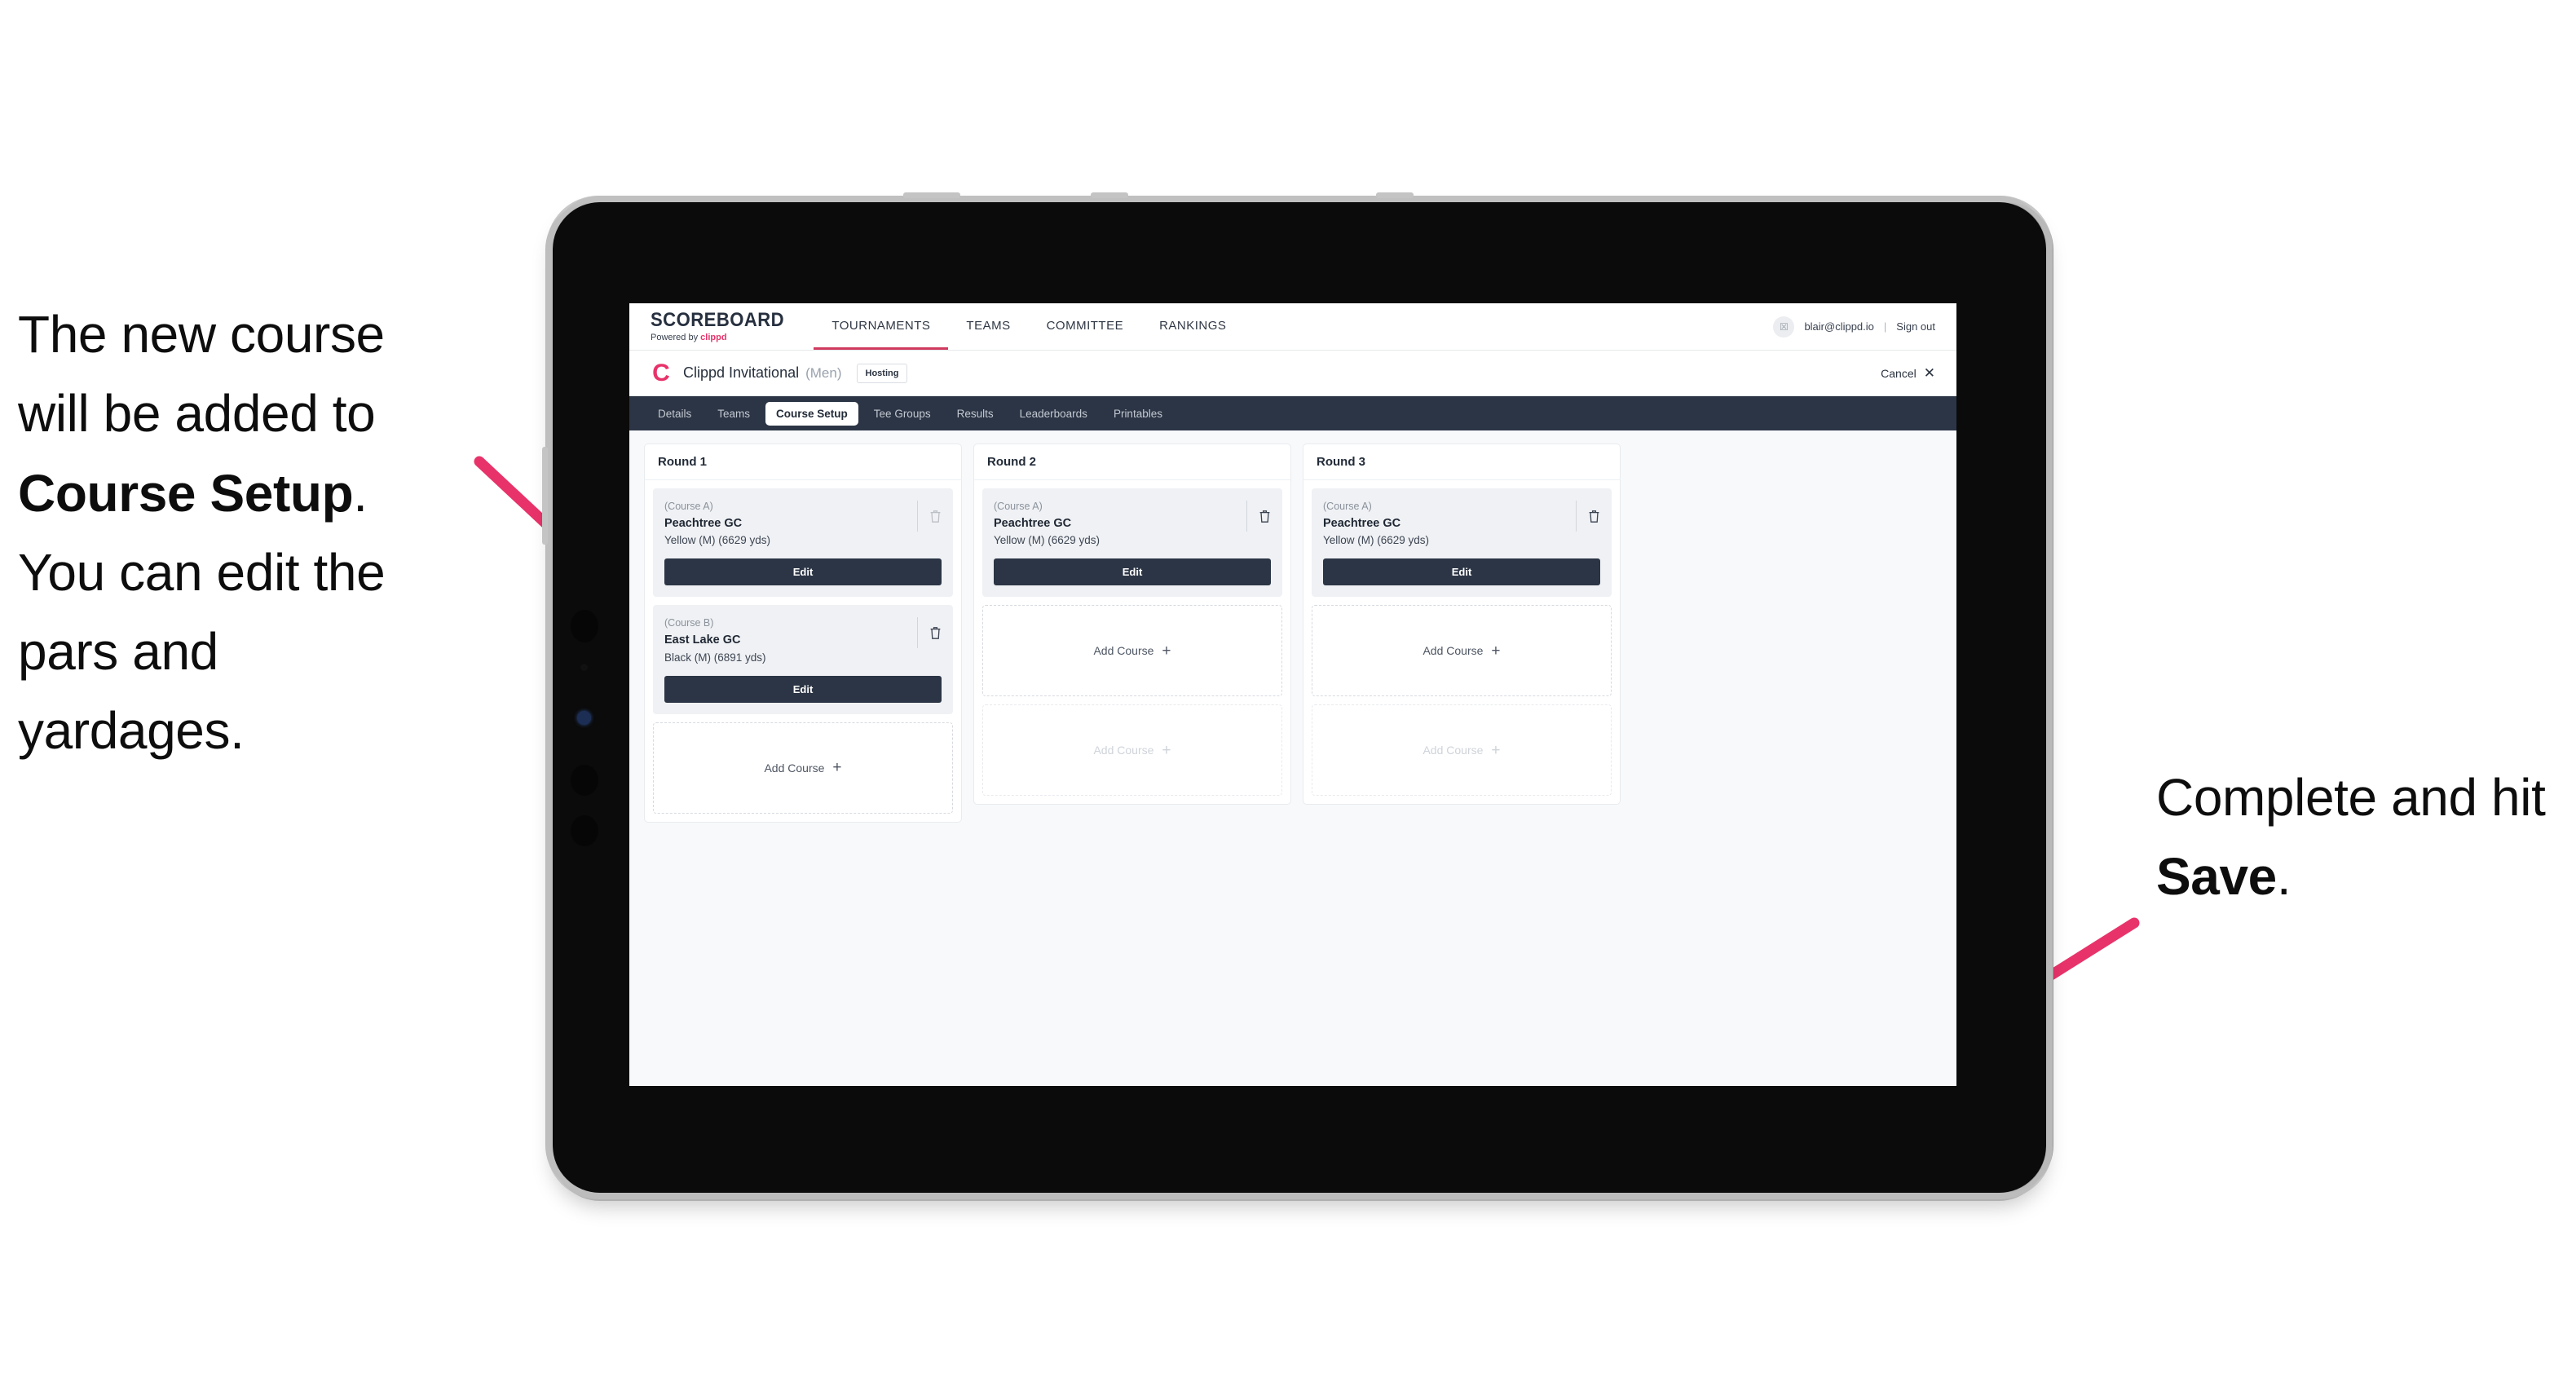 The height and width of the screenshot is (1386, 2576). I want to click on tab-details: Details, so click(674, 414).